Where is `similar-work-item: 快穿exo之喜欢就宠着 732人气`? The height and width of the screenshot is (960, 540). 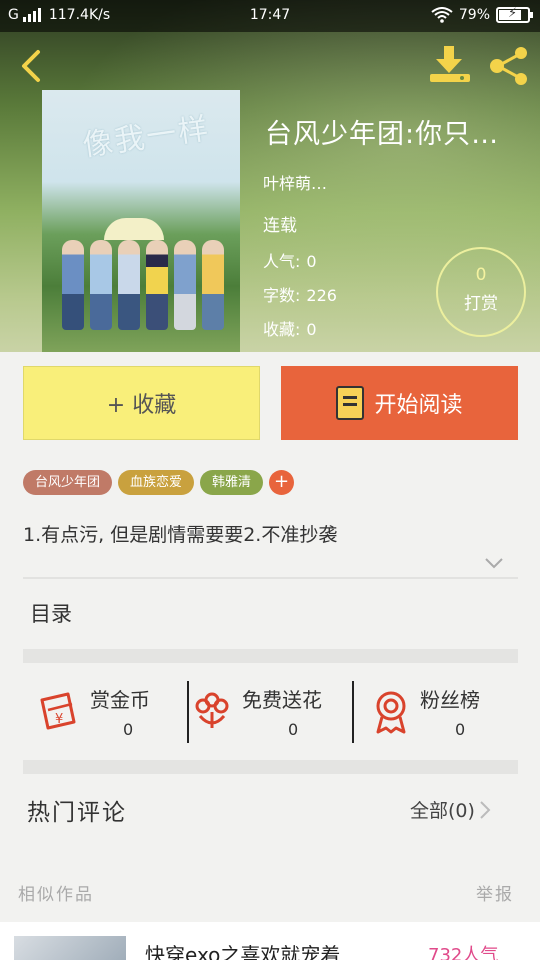
similar-work-item: 快穿exo之喜欢就宠着 732人气 is located at coordinates (270, 941).